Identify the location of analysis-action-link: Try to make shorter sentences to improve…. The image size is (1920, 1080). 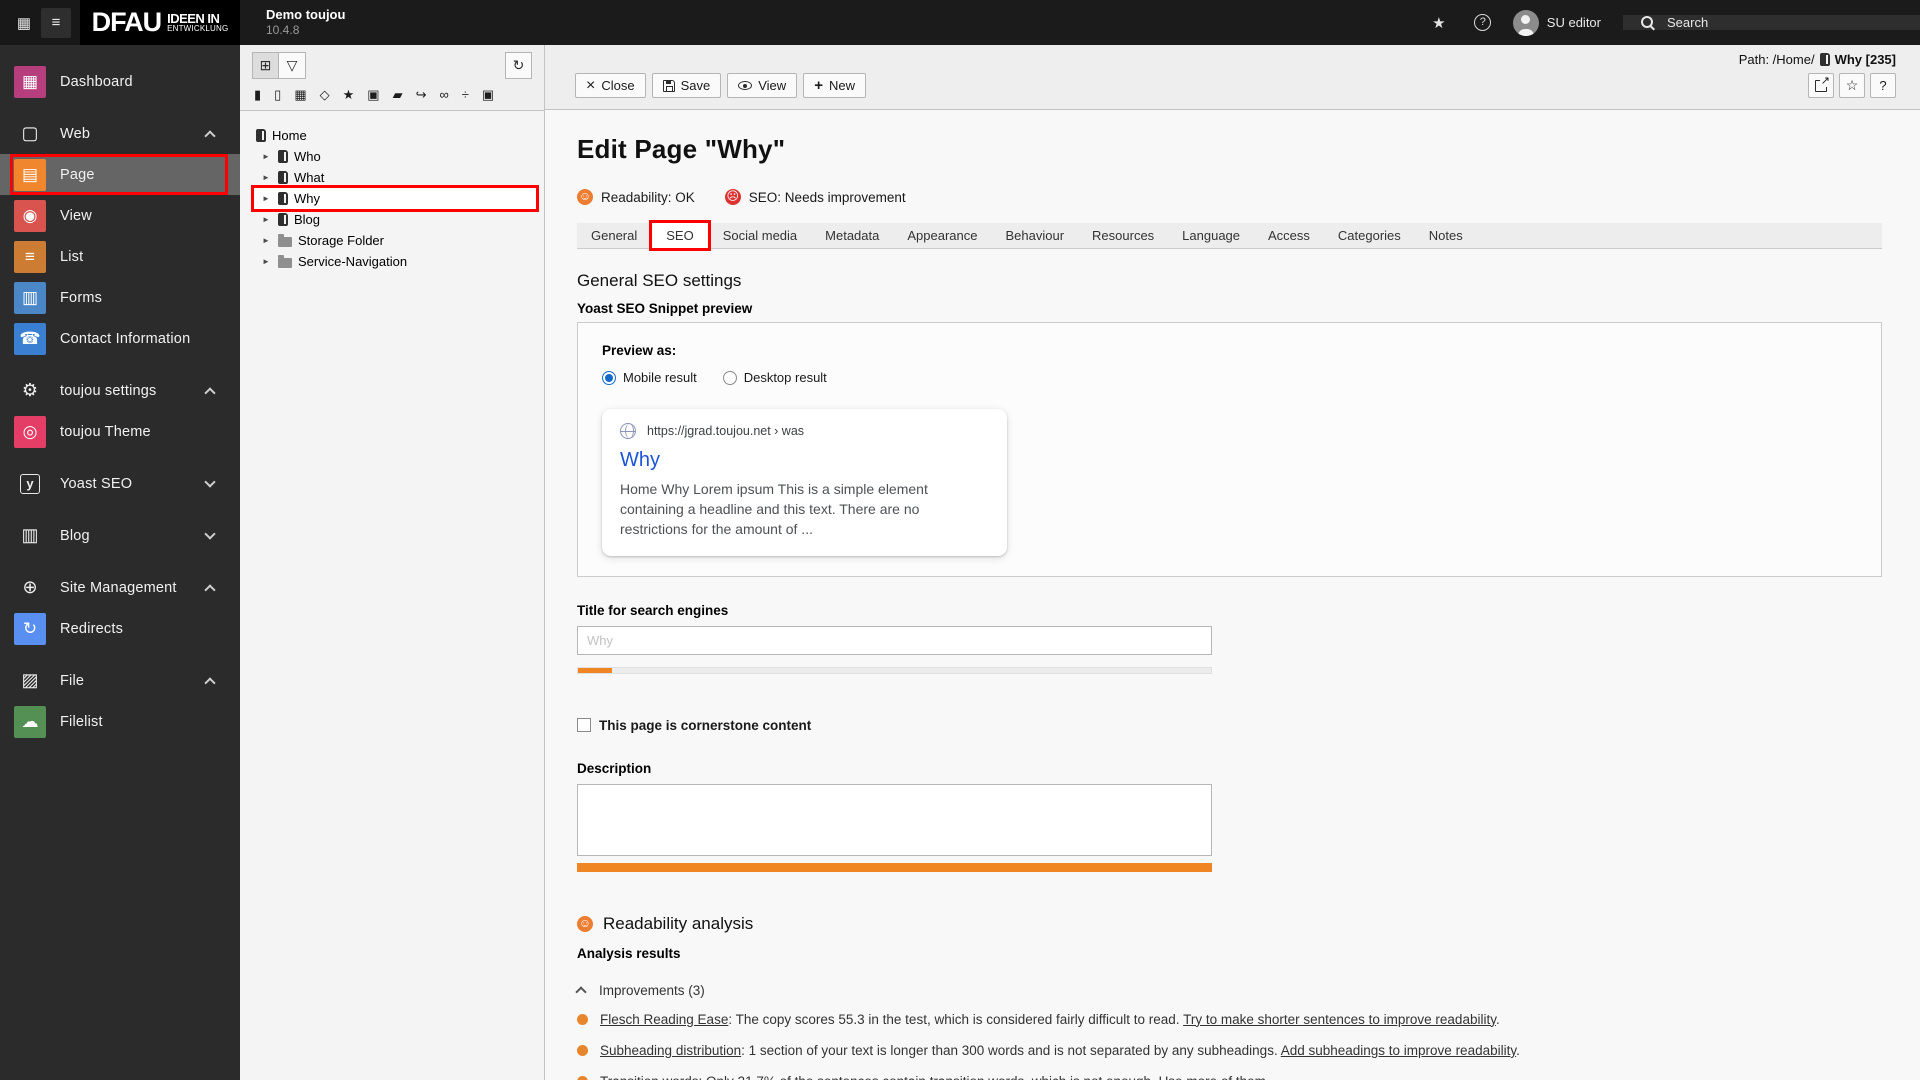
(1339, 1019).